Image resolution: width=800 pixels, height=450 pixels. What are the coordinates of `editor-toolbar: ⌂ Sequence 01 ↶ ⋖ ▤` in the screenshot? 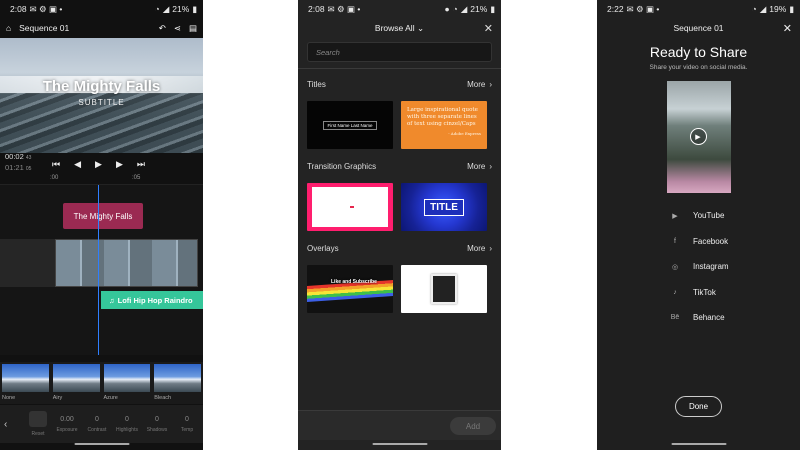 It's located at (101, 28).